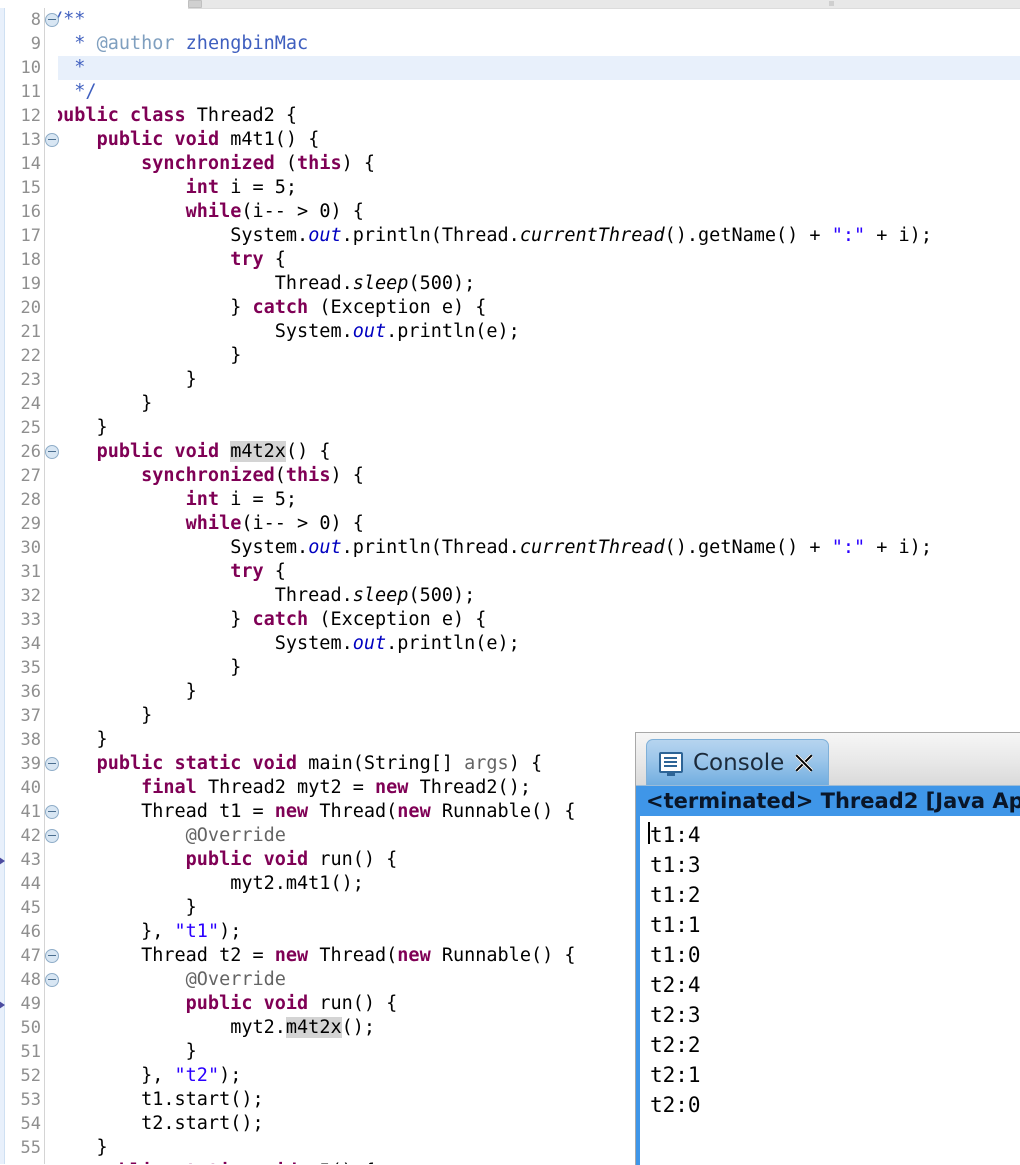 This screenshot has height=1165, width=1020. I want to click on code-line-15: int i = 5;, so click(534, 188).